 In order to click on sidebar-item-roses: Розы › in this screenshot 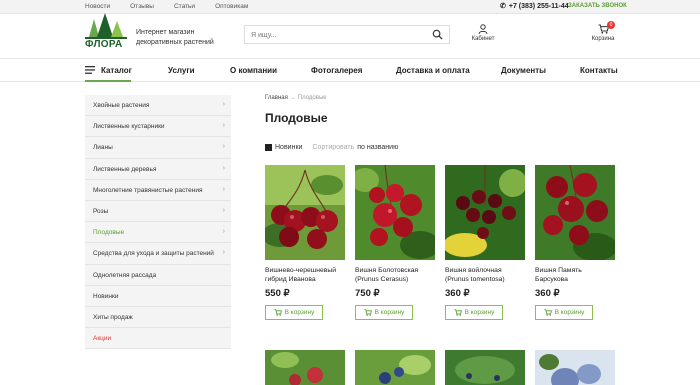, I will do `click(158, 212)`.